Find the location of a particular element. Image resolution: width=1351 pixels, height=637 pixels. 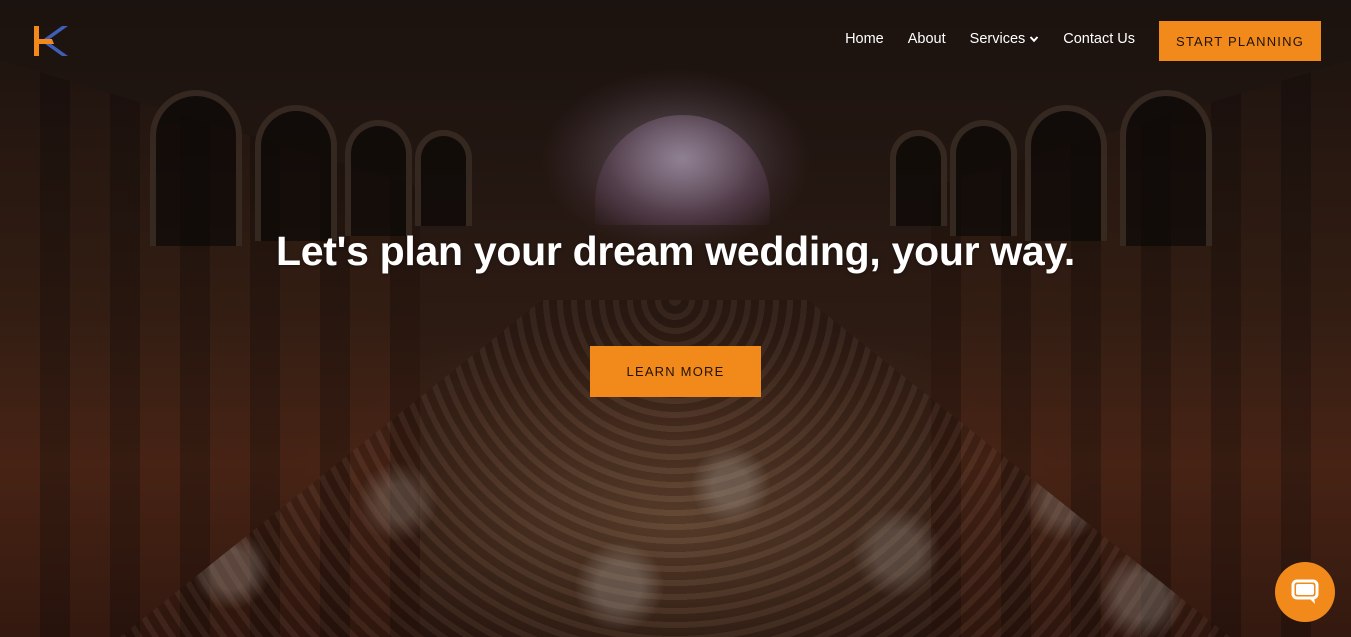

nav-services: Services is located at coordinates (1005, 39).